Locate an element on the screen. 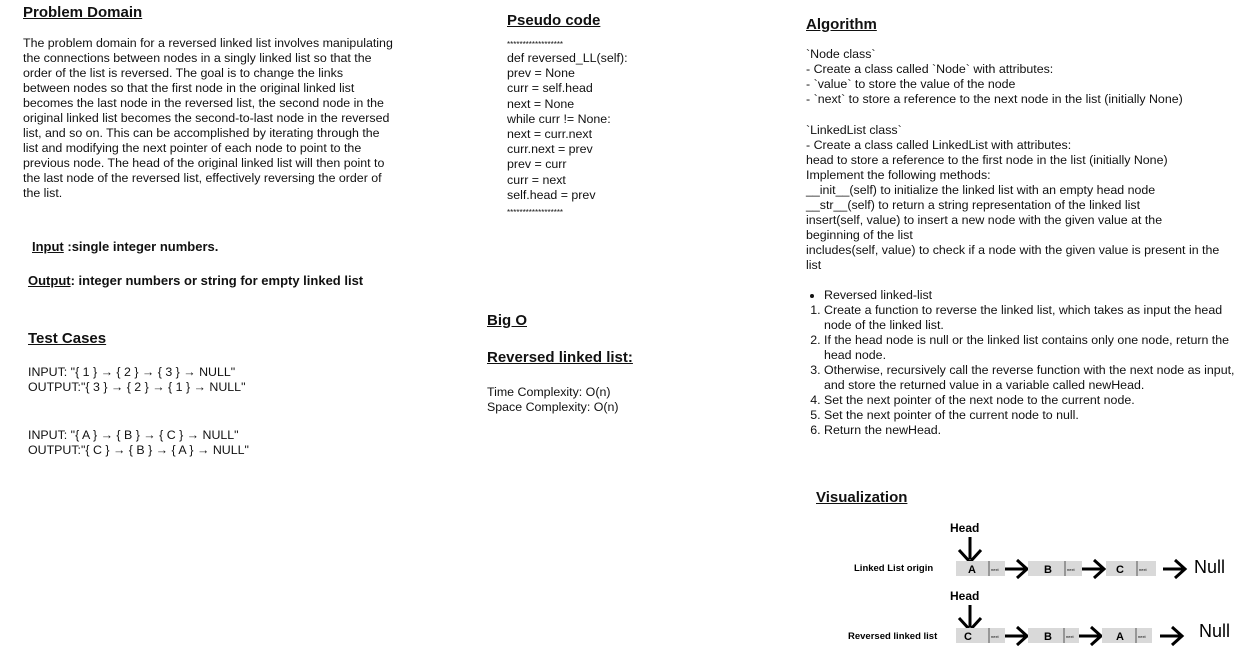 Image resolution: width=1241 pixels, height=659 pixels. reversed-node-c: C next is located at coordinates (980, 635).